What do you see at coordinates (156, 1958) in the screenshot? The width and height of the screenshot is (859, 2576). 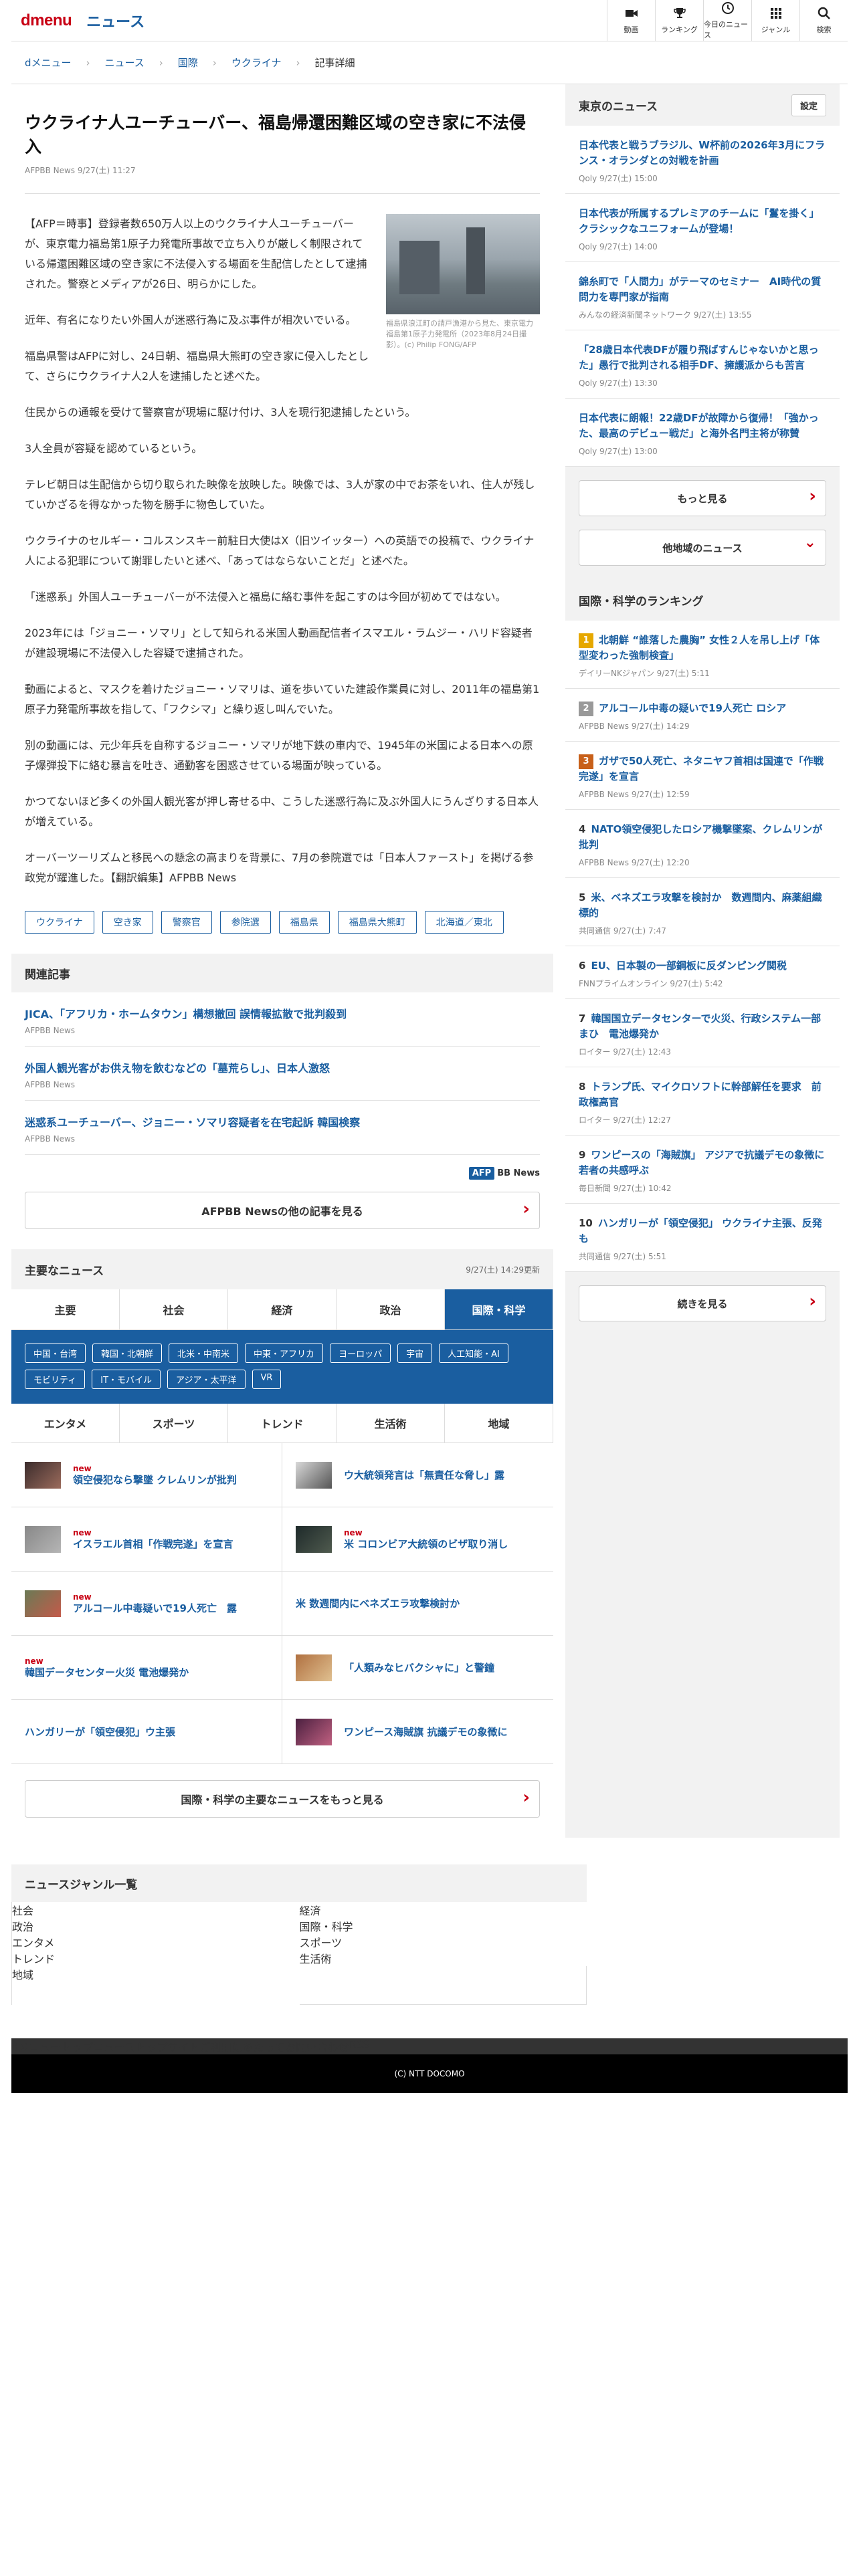 I see `genre-link: トレンド` at bounding box center [156, 1958].